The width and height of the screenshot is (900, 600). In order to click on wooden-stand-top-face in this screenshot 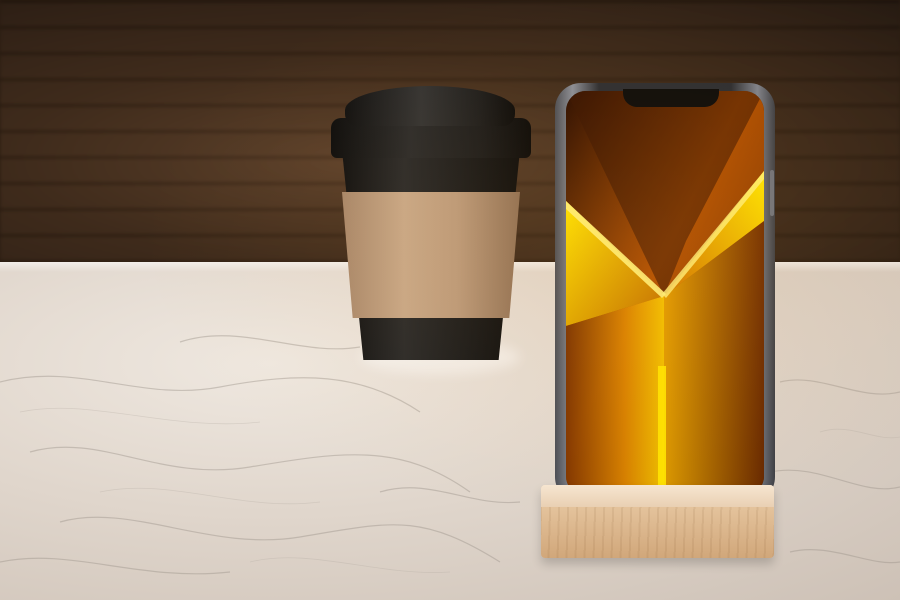, I will do `click(657, 496)`.